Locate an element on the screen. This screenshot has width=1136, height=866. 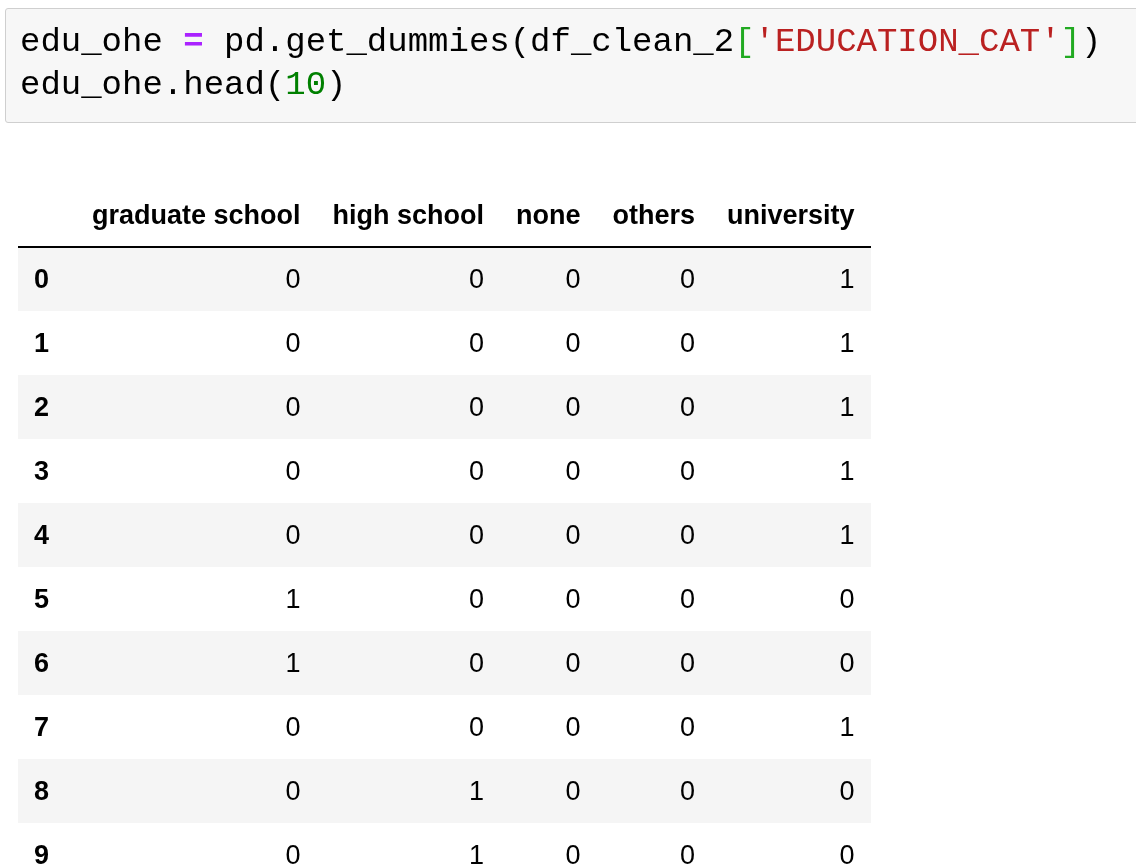
column-header: university is located at coordinates (791, 216).